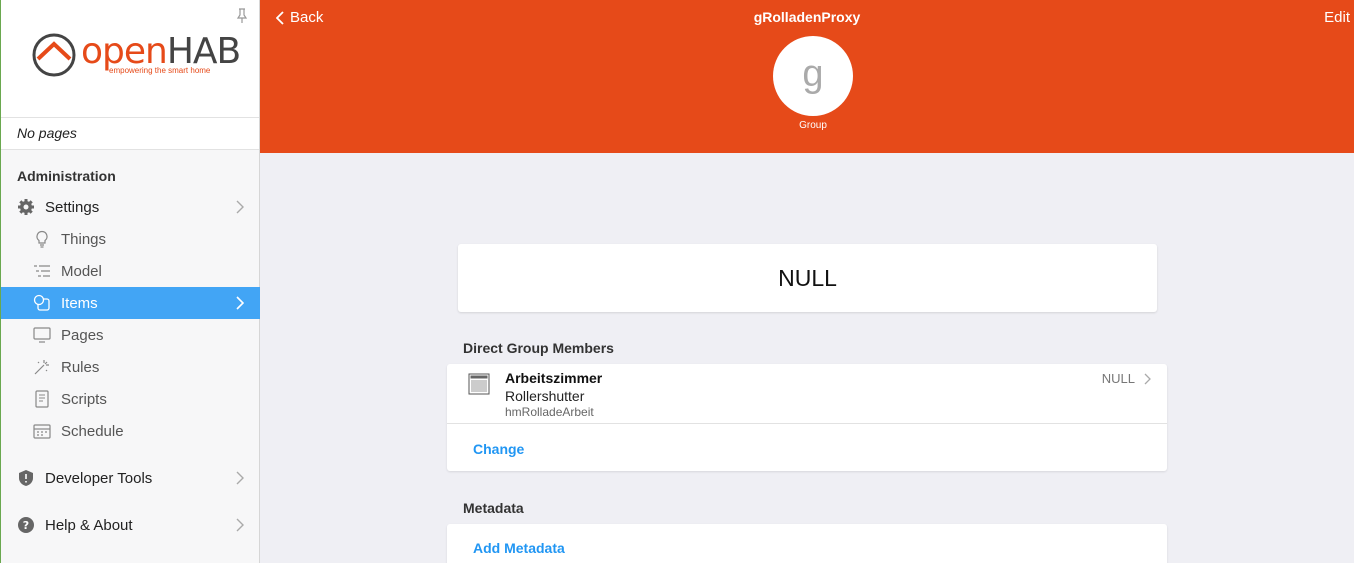 This screenshot has height=563, width=1354. I want to click on sidebar-item-label: Settings, so click(72, 207).